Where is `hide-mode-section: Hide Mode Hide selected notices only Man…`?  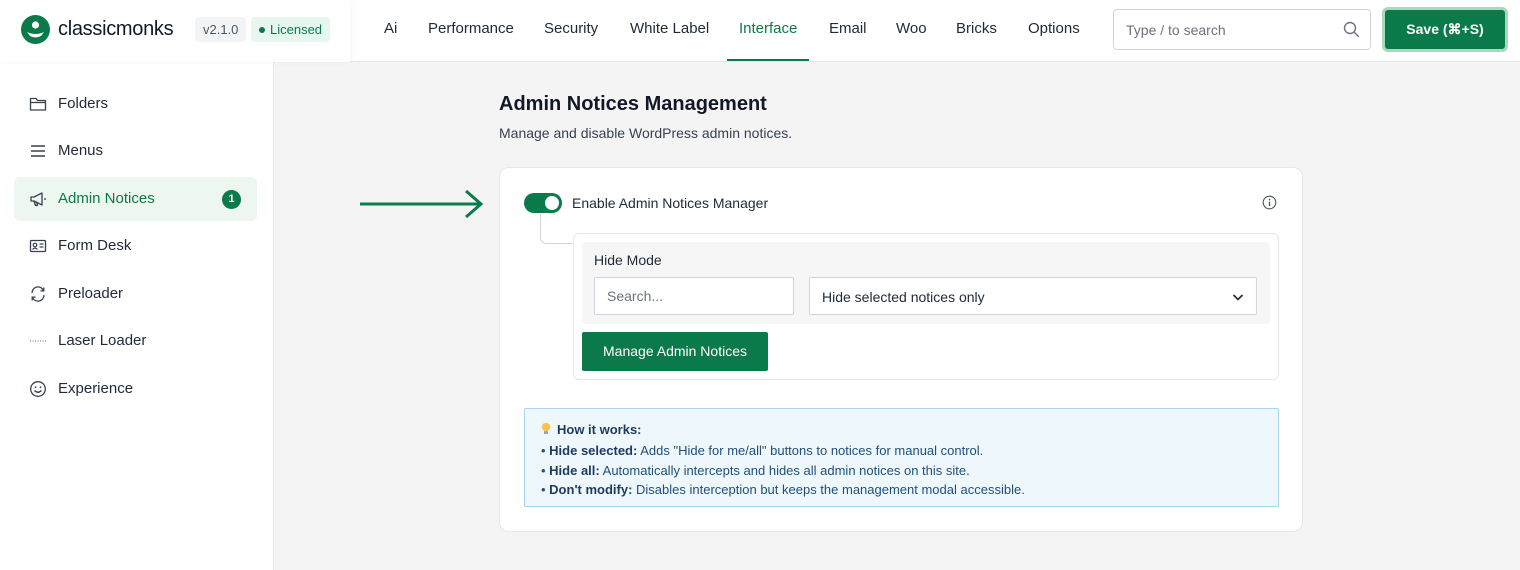
hide-mode-section: Hide Mode Hide selected notices only Man… is located at coordinates (926, 306).